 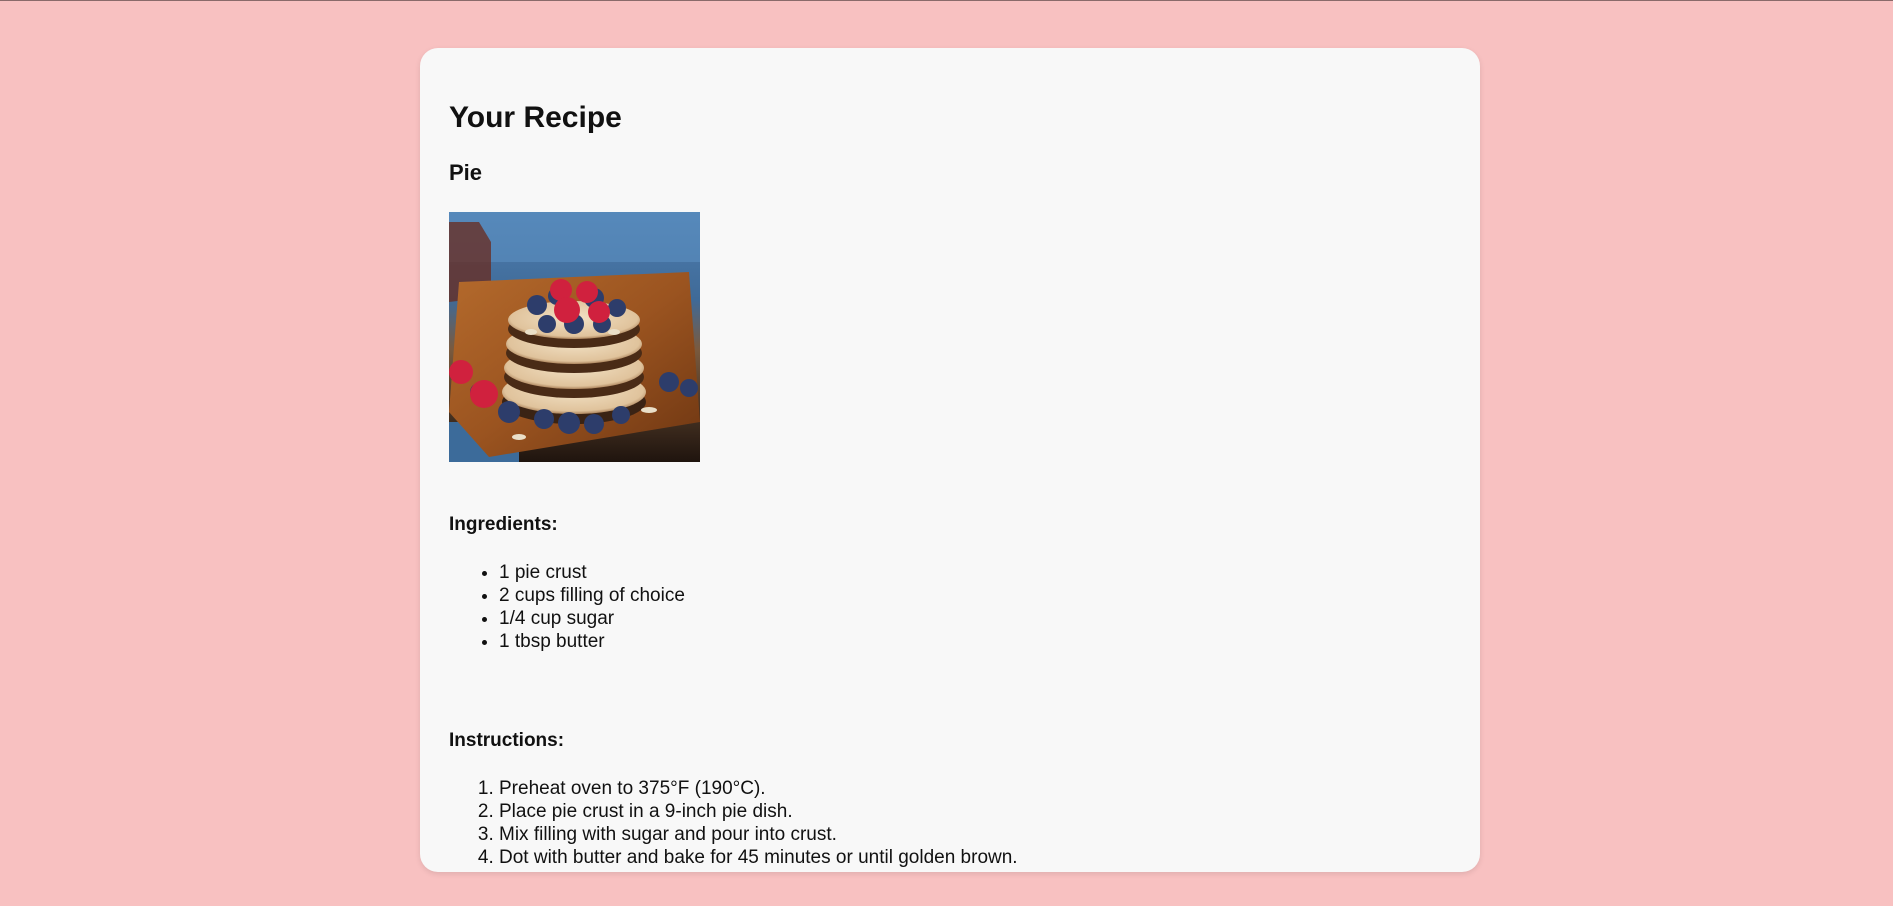 What do you see at coordinates (758, 811) in the screenshot?
I see `instruction-step: Place pie crust in a 9-inch pie dish.` at bounding box center [758, 811].